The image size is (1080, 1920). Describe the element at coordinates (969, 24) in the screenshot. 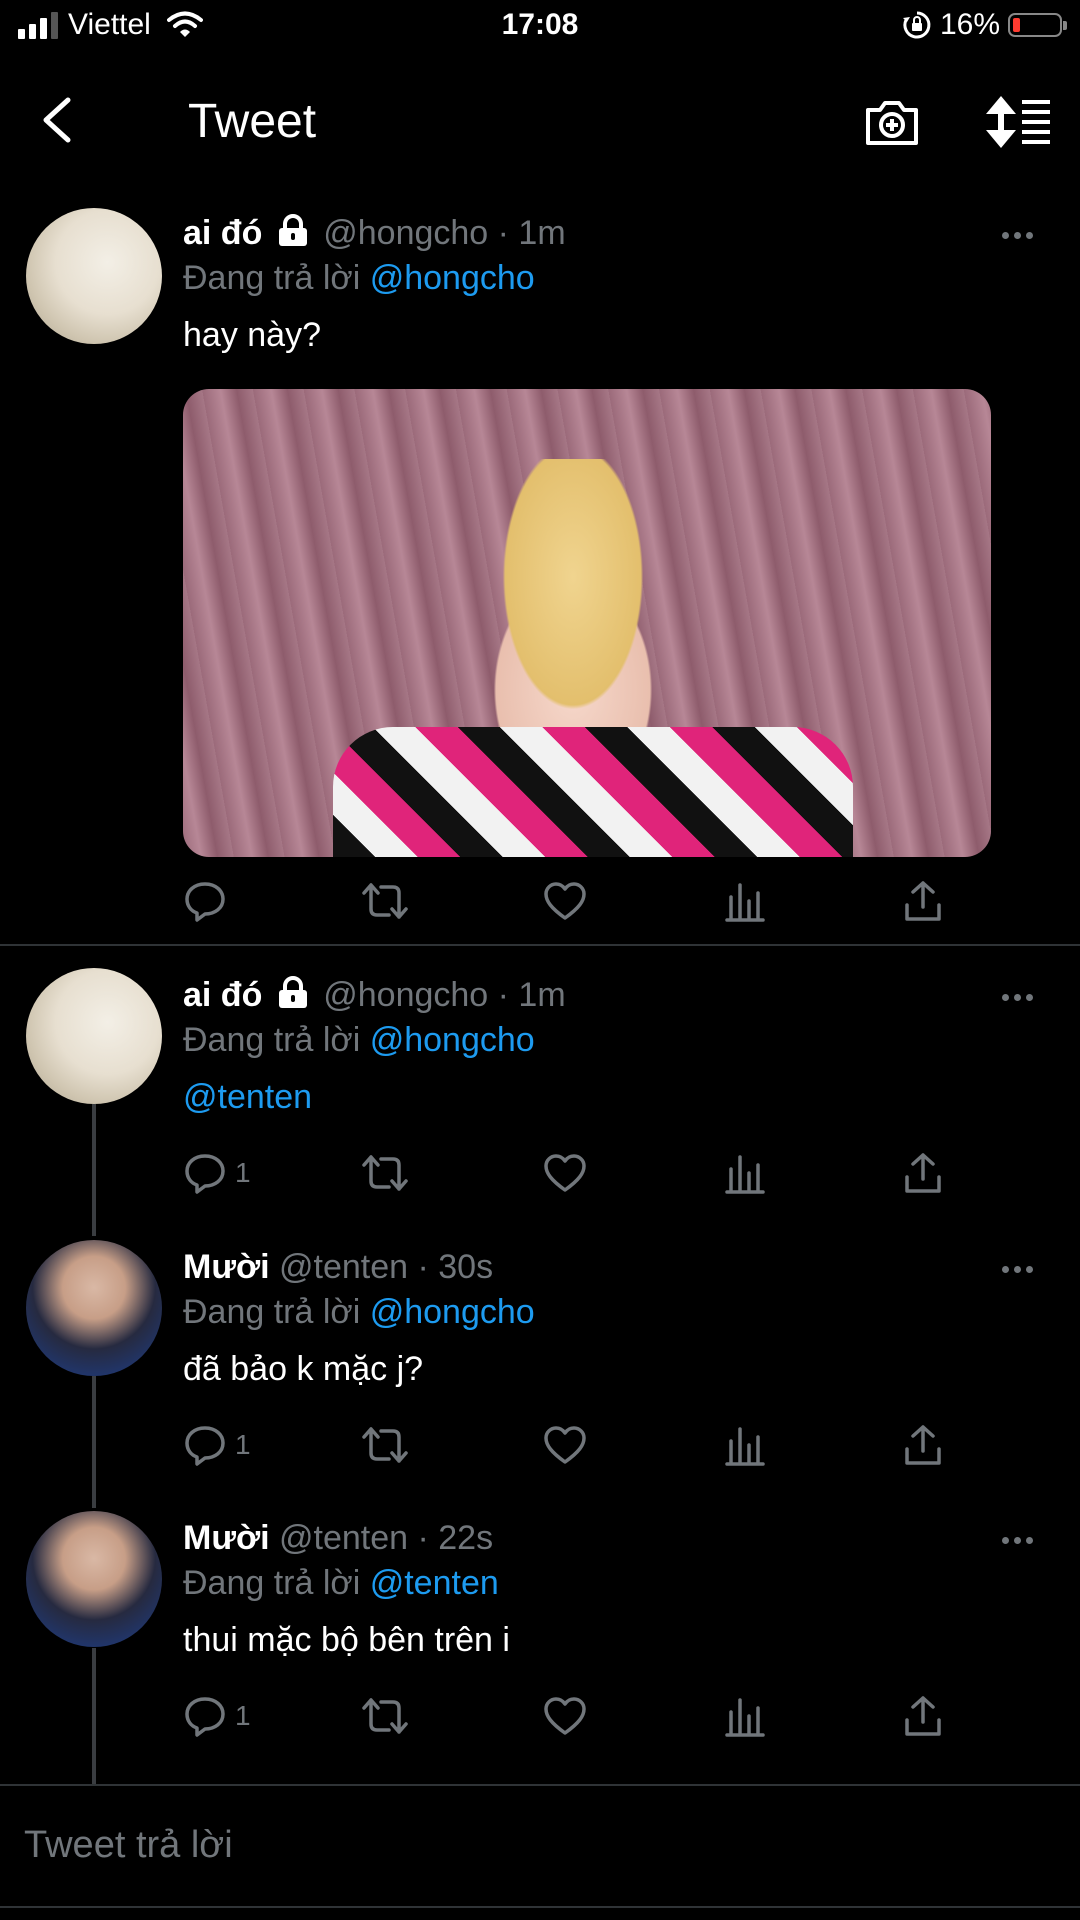

I see `battery-percent: 16%` at that location.